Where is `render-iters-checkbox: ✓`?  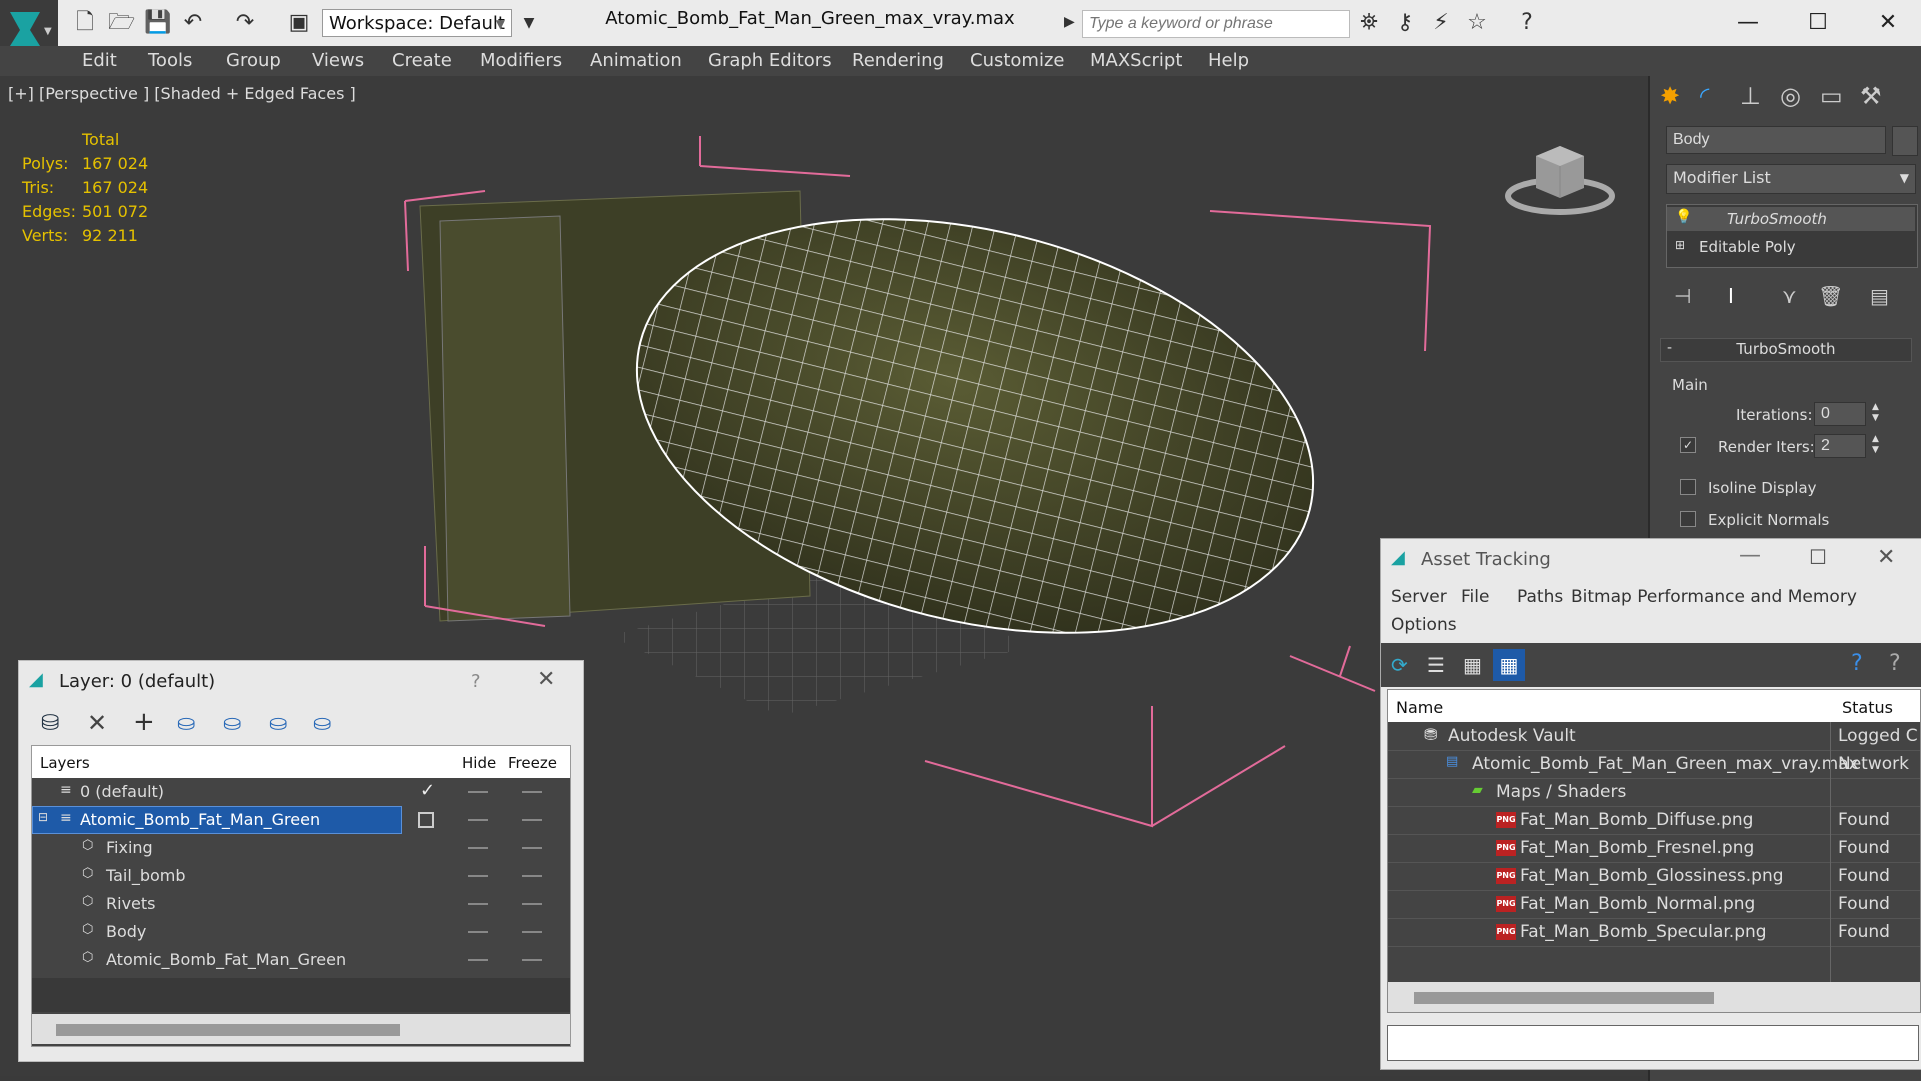
render-iters-checkbox: ✓ is located at coordinates (1688, 445).